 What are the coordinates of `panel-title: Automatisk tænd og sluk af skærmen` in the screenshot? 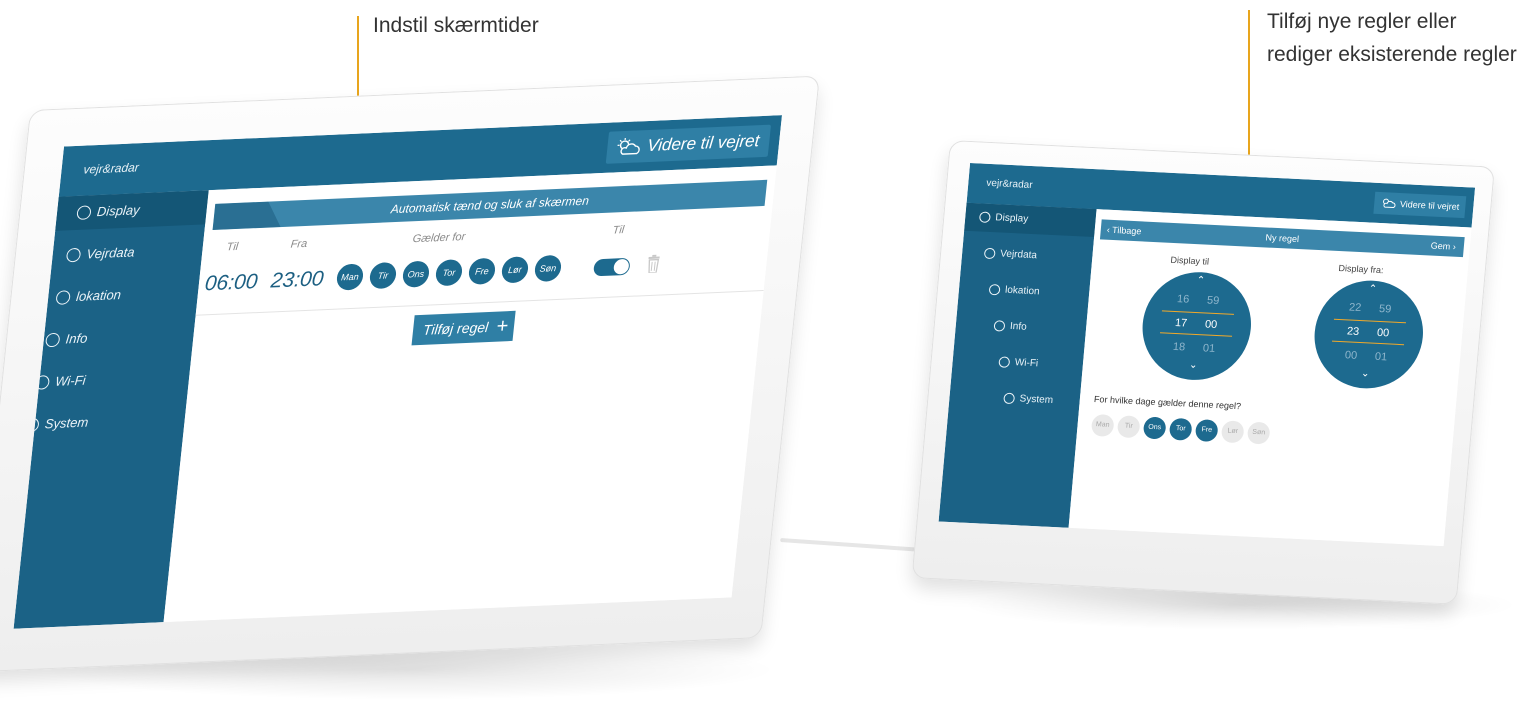 It's located at (490, 205).